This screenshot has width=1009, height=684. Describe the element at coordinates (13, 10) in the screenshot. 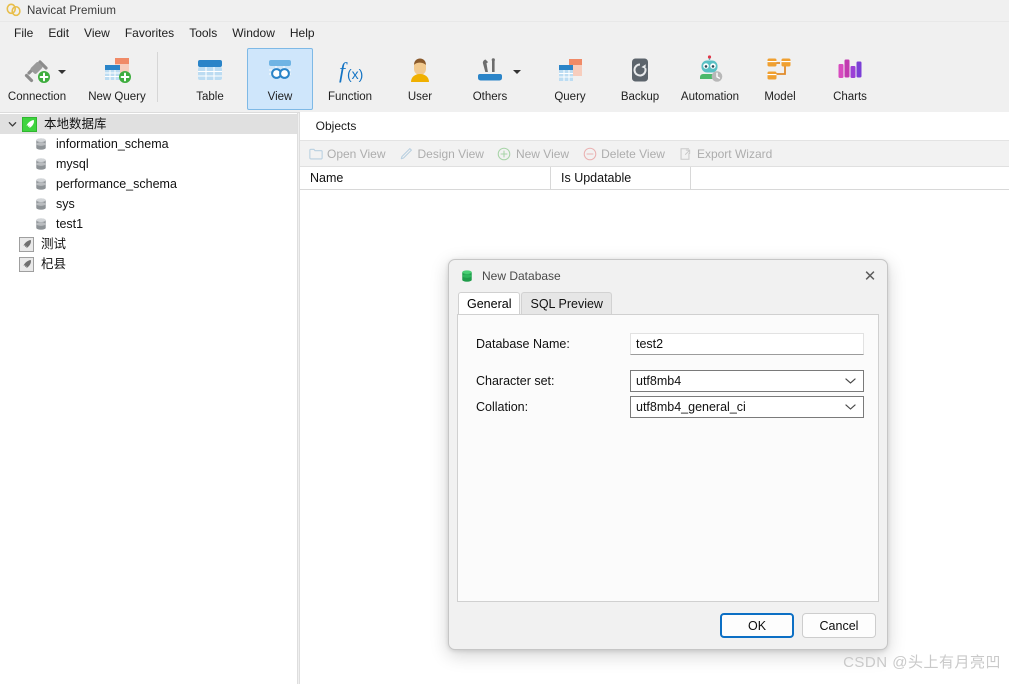

I see `navicat-logo-icon` at that location.